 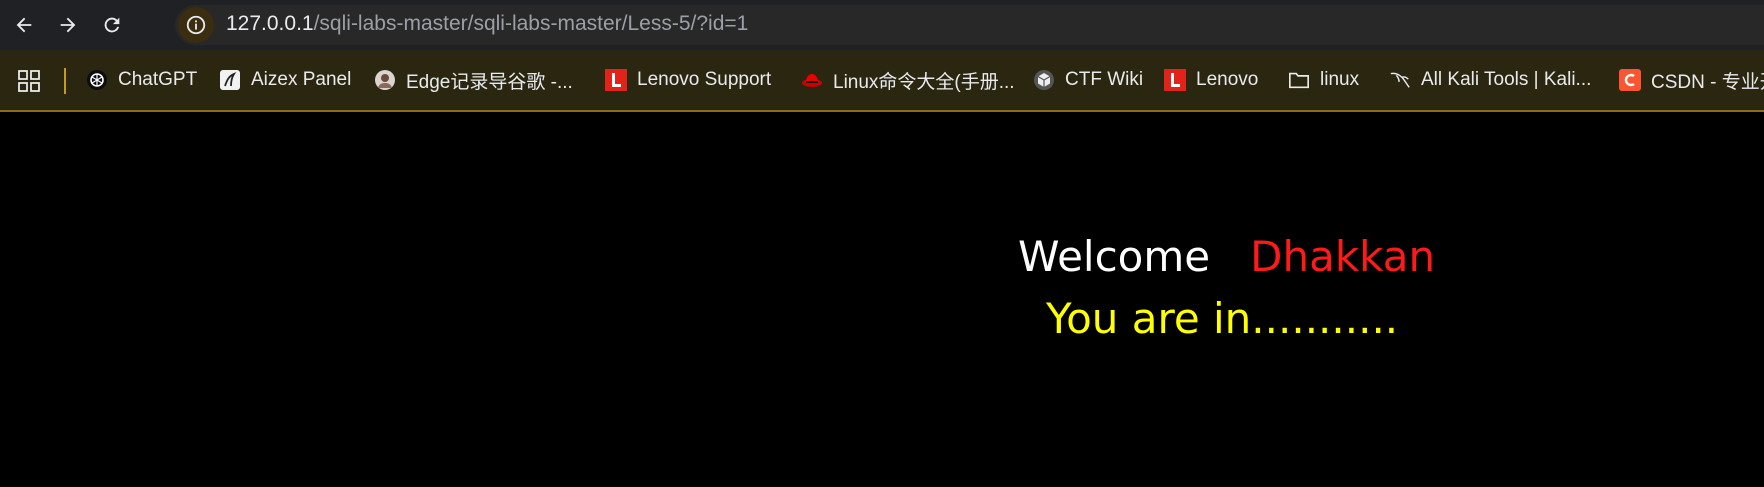 I want to click on bookmark-lenovo-support: Lenovo Support, so click(x=688, y=80).